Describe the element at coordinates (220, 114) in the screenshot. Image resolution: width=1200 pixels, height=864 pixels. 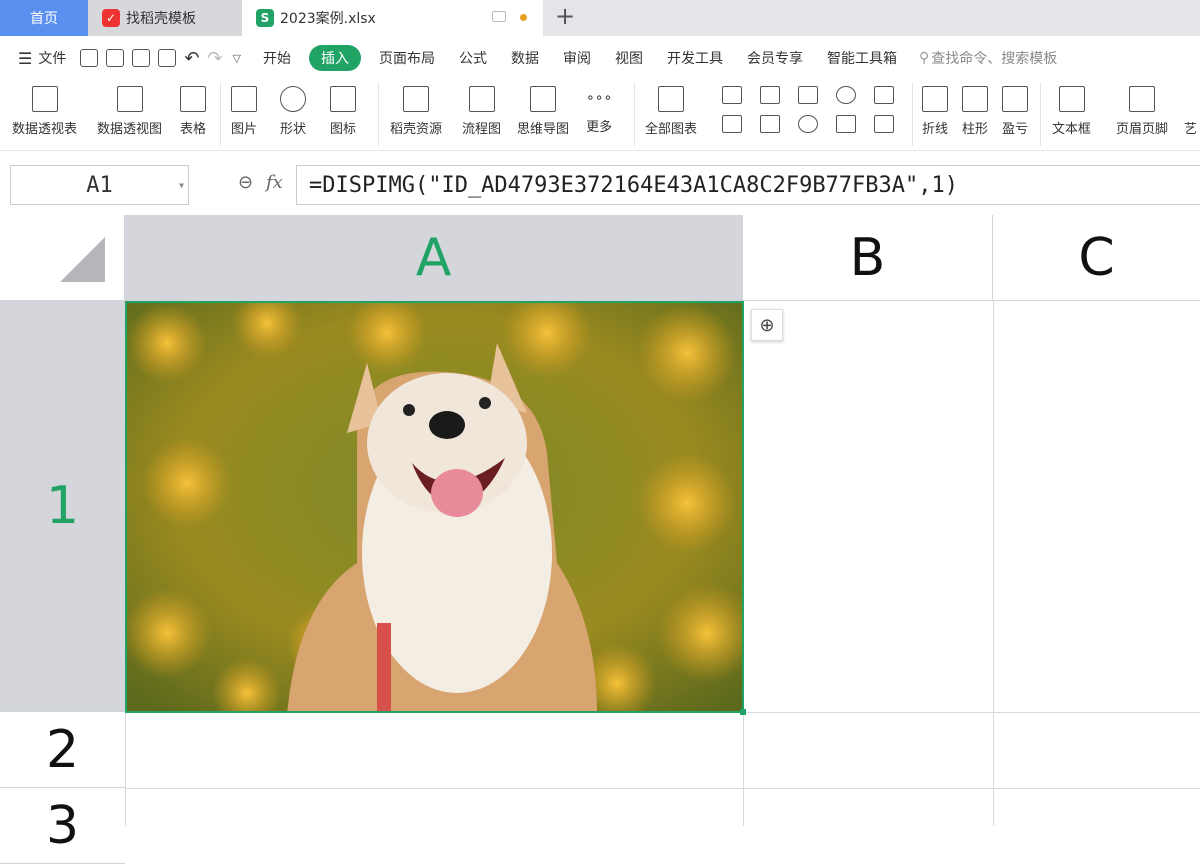
I see `divider` at that location.